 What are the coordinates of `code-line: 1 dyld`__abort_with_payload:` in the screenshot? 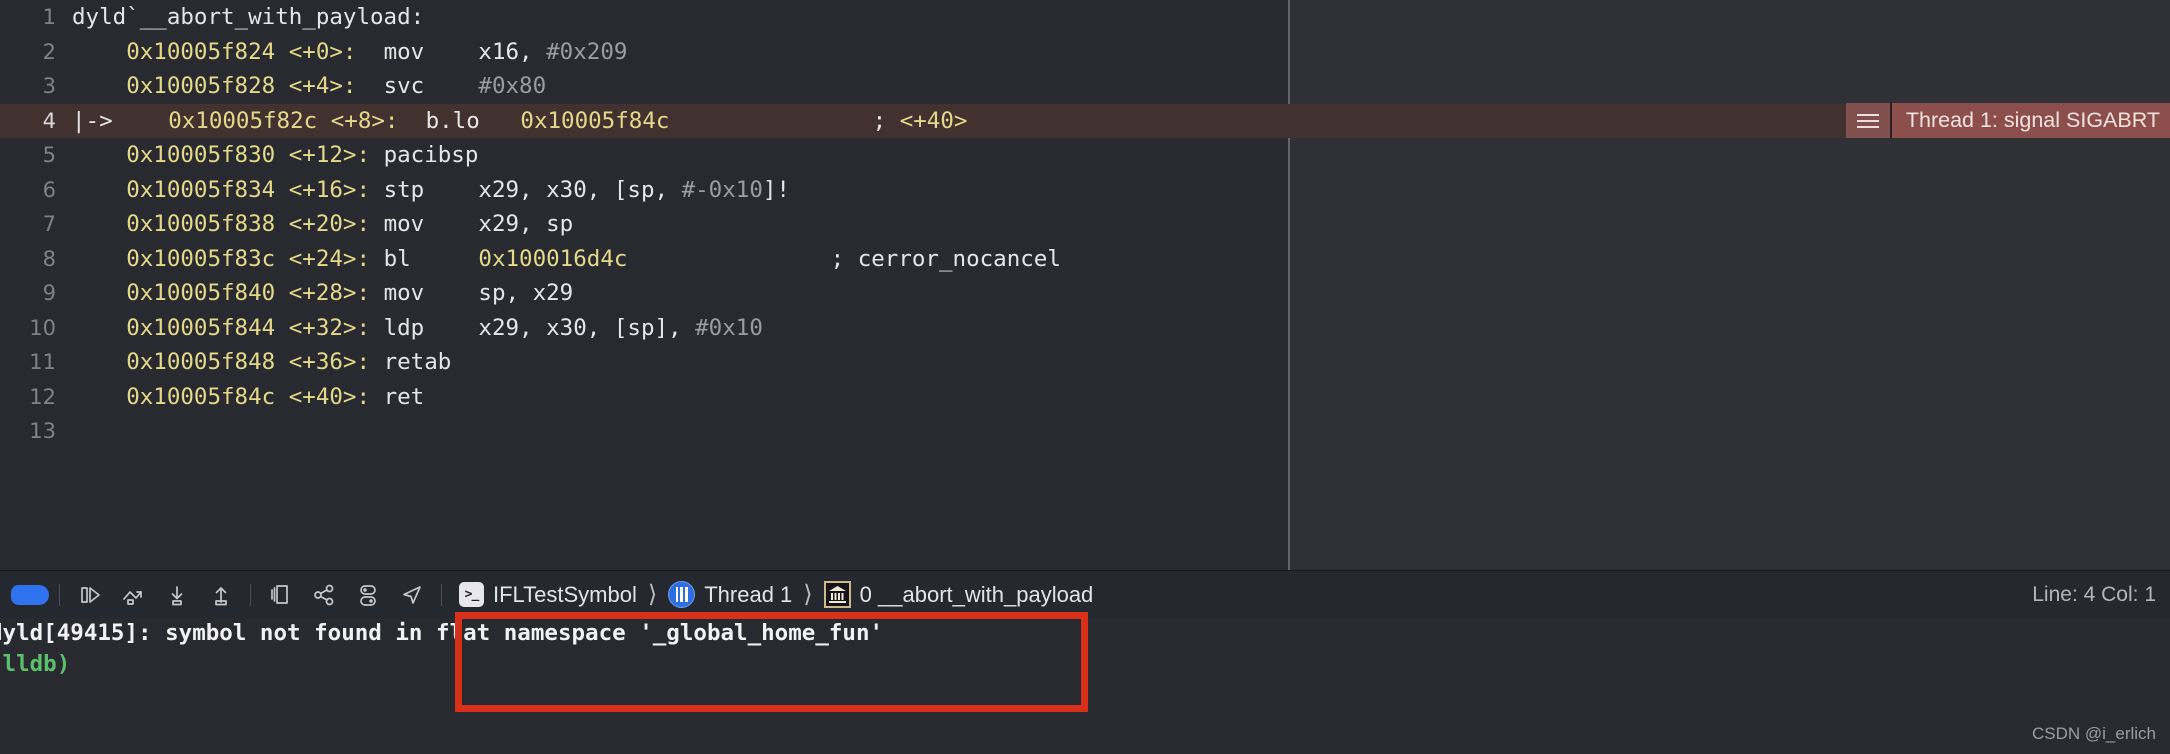 It's located at (1085, 17).